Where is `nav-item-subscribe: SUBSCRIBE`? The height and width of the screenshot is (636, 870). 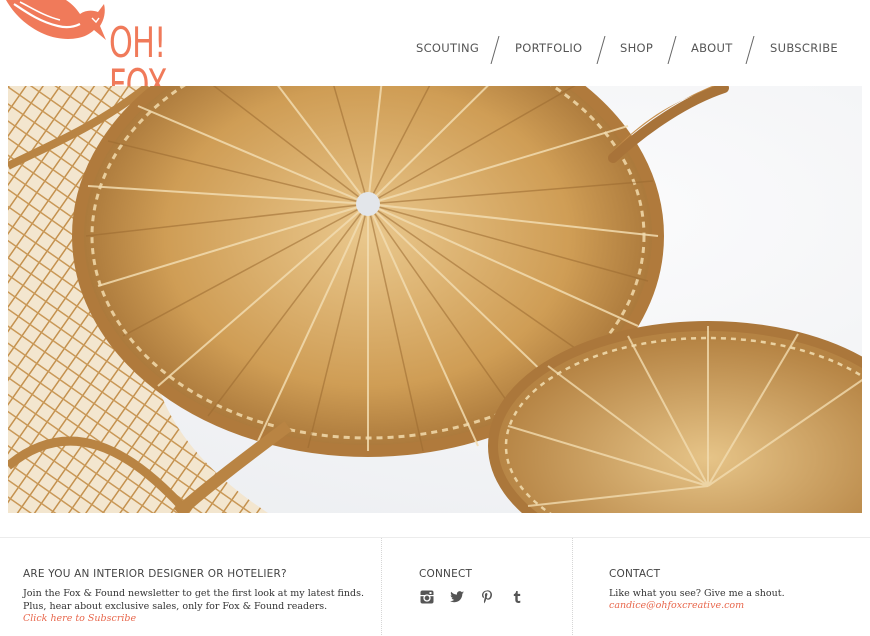 nav-item-subscribe: SUBSCRIBE is located at coordinates (804, 48).